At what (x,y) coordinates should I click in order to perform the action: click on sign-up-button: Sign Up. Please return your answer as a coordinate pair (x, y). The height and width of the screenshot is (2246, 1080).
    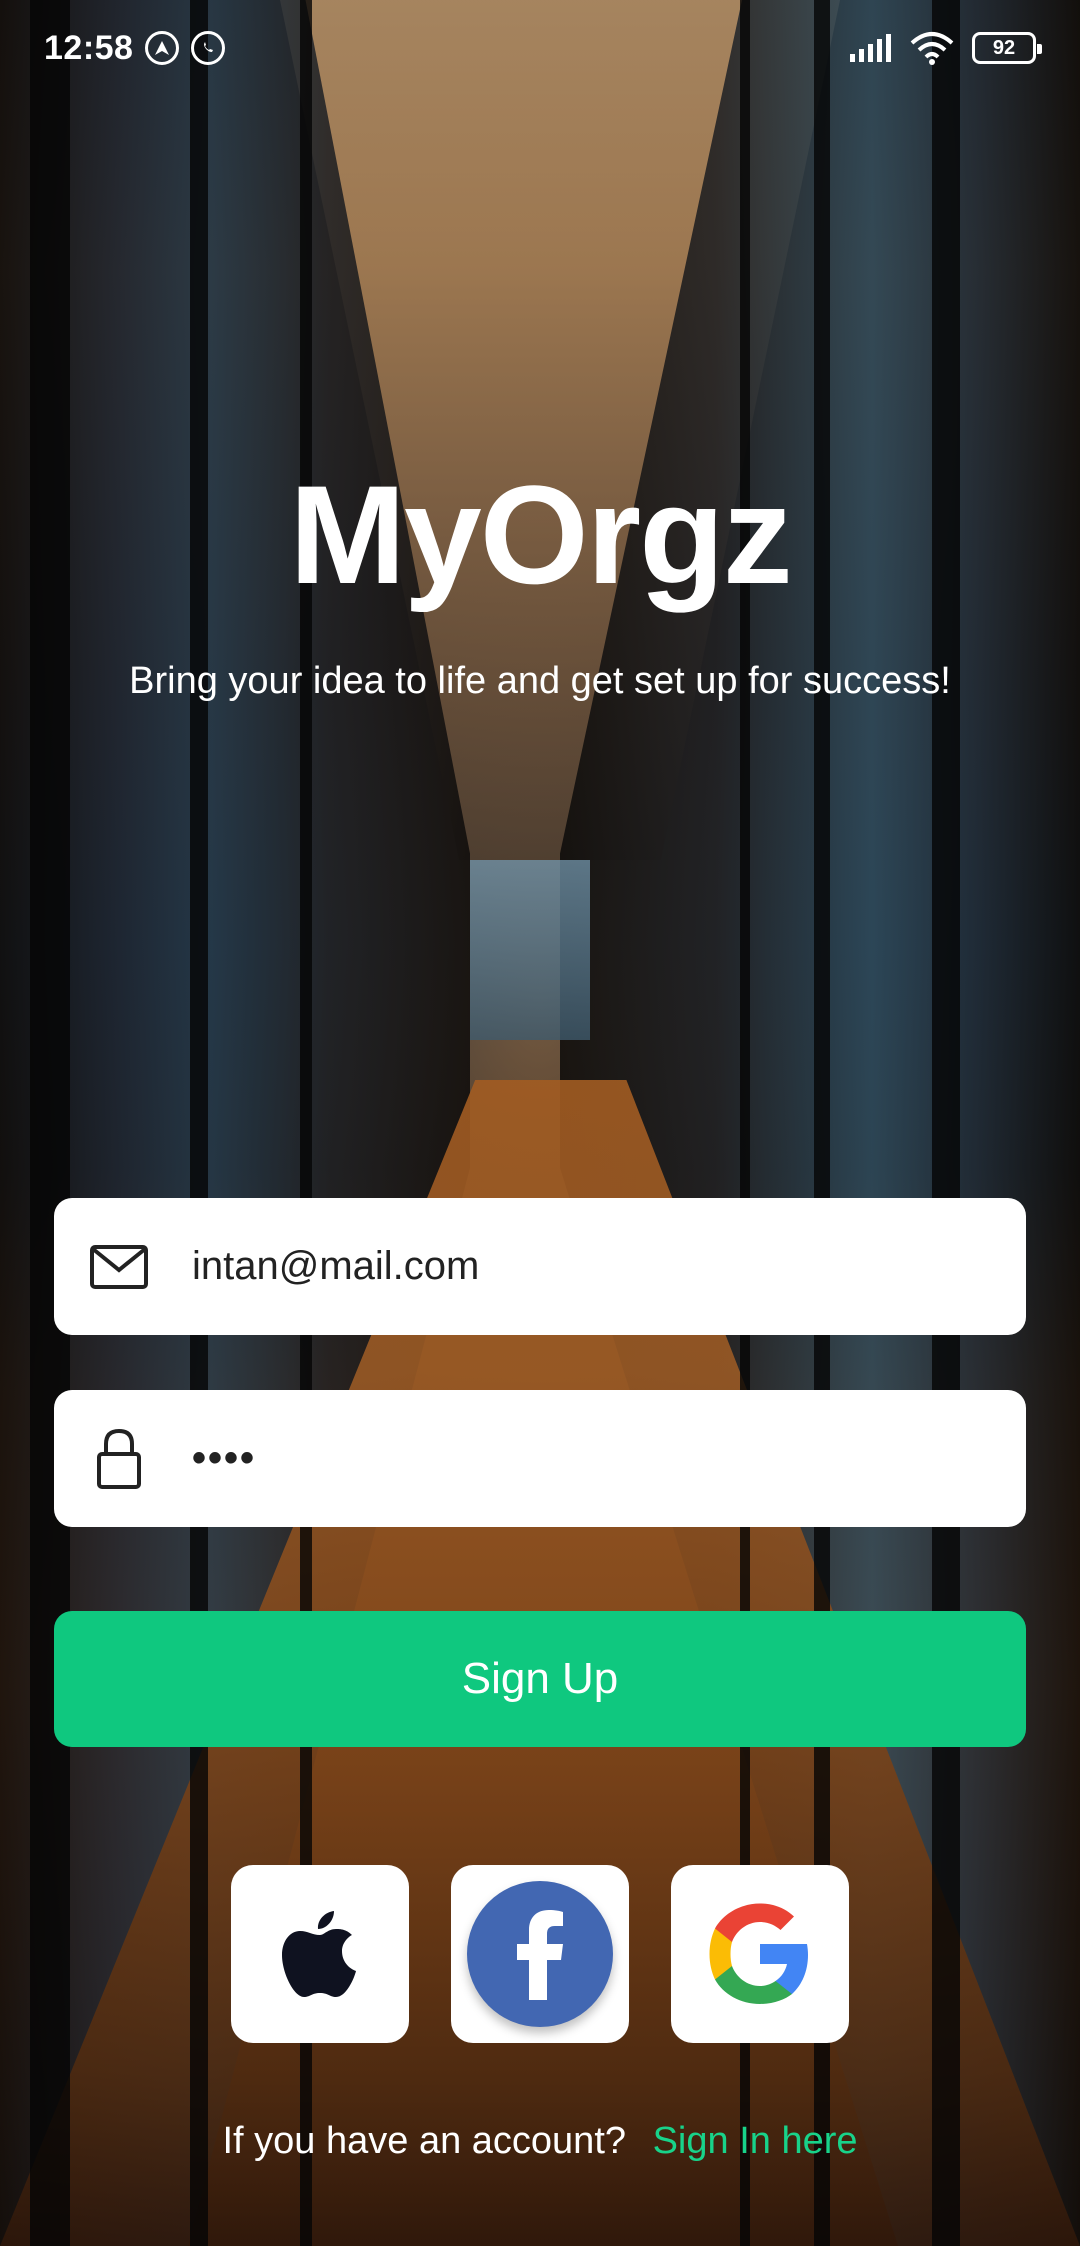
    Looking at the image, I should click on (540, 1679).